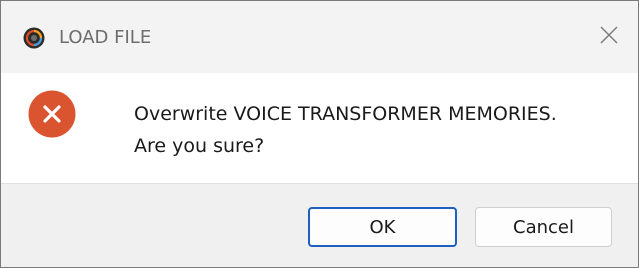 The image size is (639, 268). Describe the element at coordinates (345, 114) in the screenshot. I see `message-line-1: Overwrite VOICE TRANSFORMER MEMORIES.` at that location.